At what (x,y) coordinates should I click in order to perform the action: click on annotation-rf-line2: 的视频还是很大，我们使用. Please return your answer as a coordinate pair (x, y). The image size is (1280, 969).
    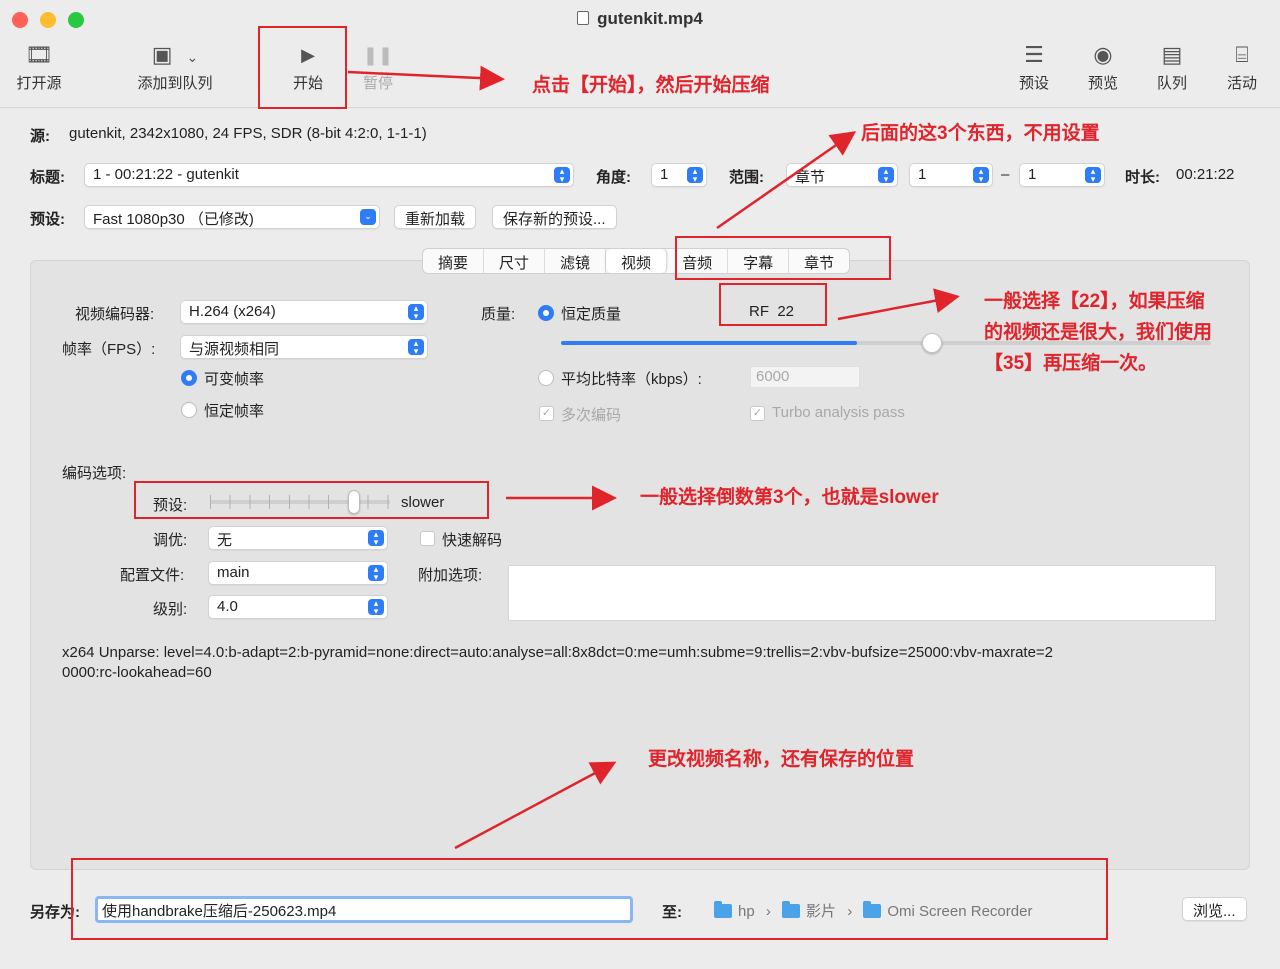
    Looking at the image, I should click on (1098, 332).